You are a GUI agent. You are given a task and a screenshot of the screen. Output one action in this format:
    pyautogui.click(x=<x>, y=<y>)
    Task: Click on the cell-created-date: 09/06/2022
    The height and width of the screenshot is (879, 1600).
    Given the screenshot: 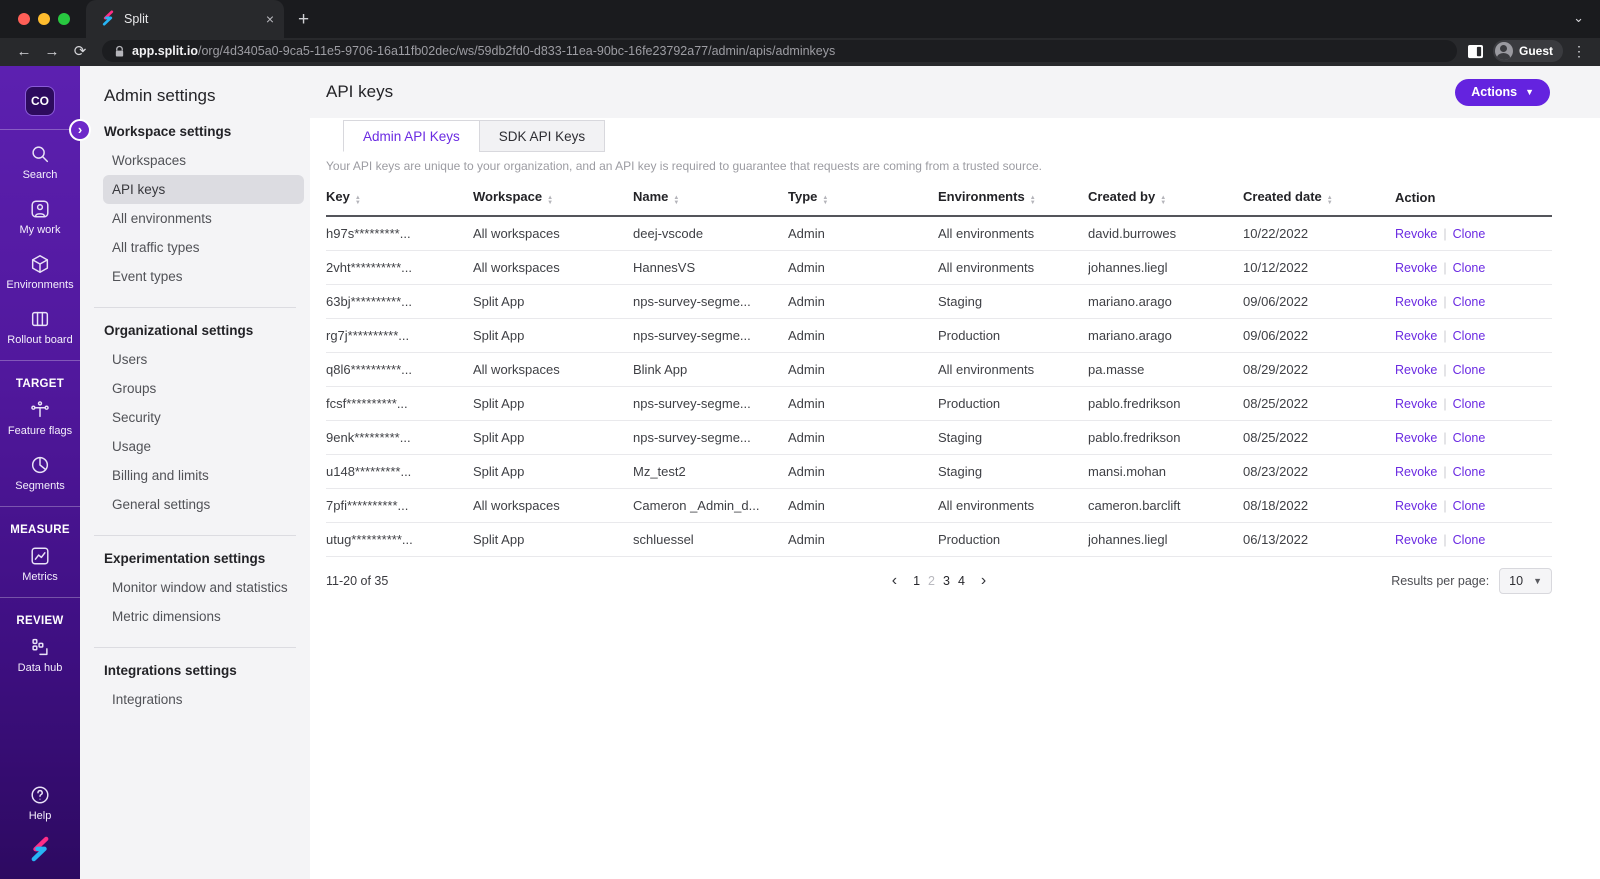 What is the action you would take?
    pyautogui.click(x=1319, y=301)
    